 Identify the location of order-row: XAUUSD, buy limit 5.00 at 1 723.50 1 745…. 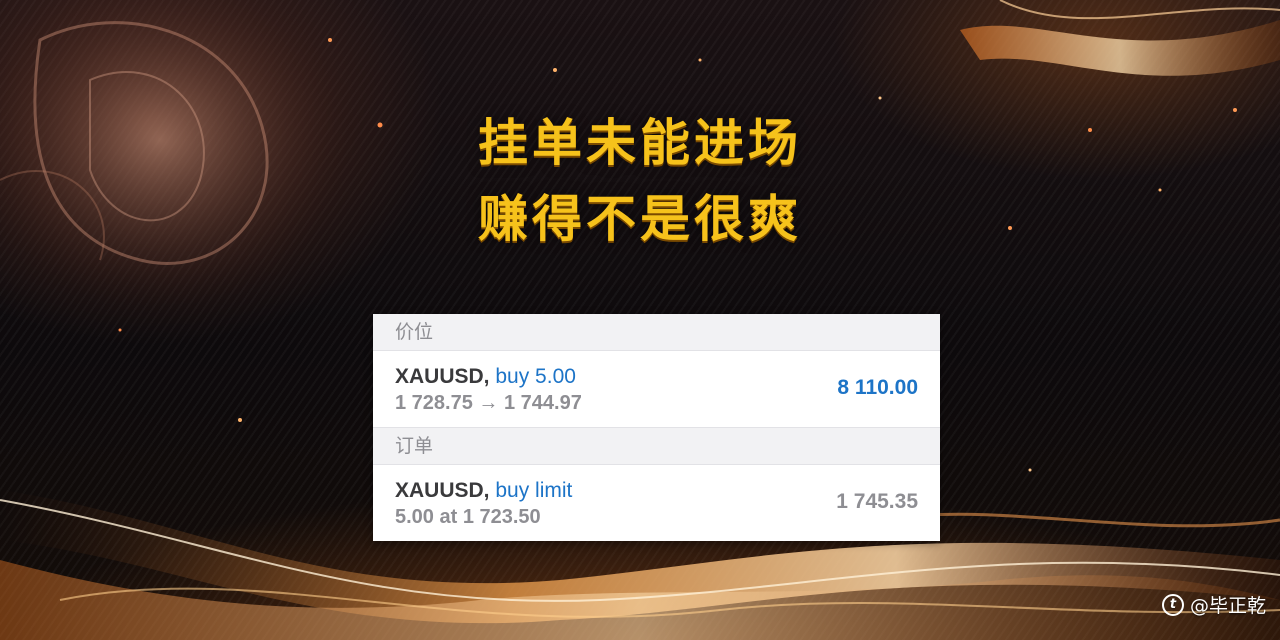
(656, 503).